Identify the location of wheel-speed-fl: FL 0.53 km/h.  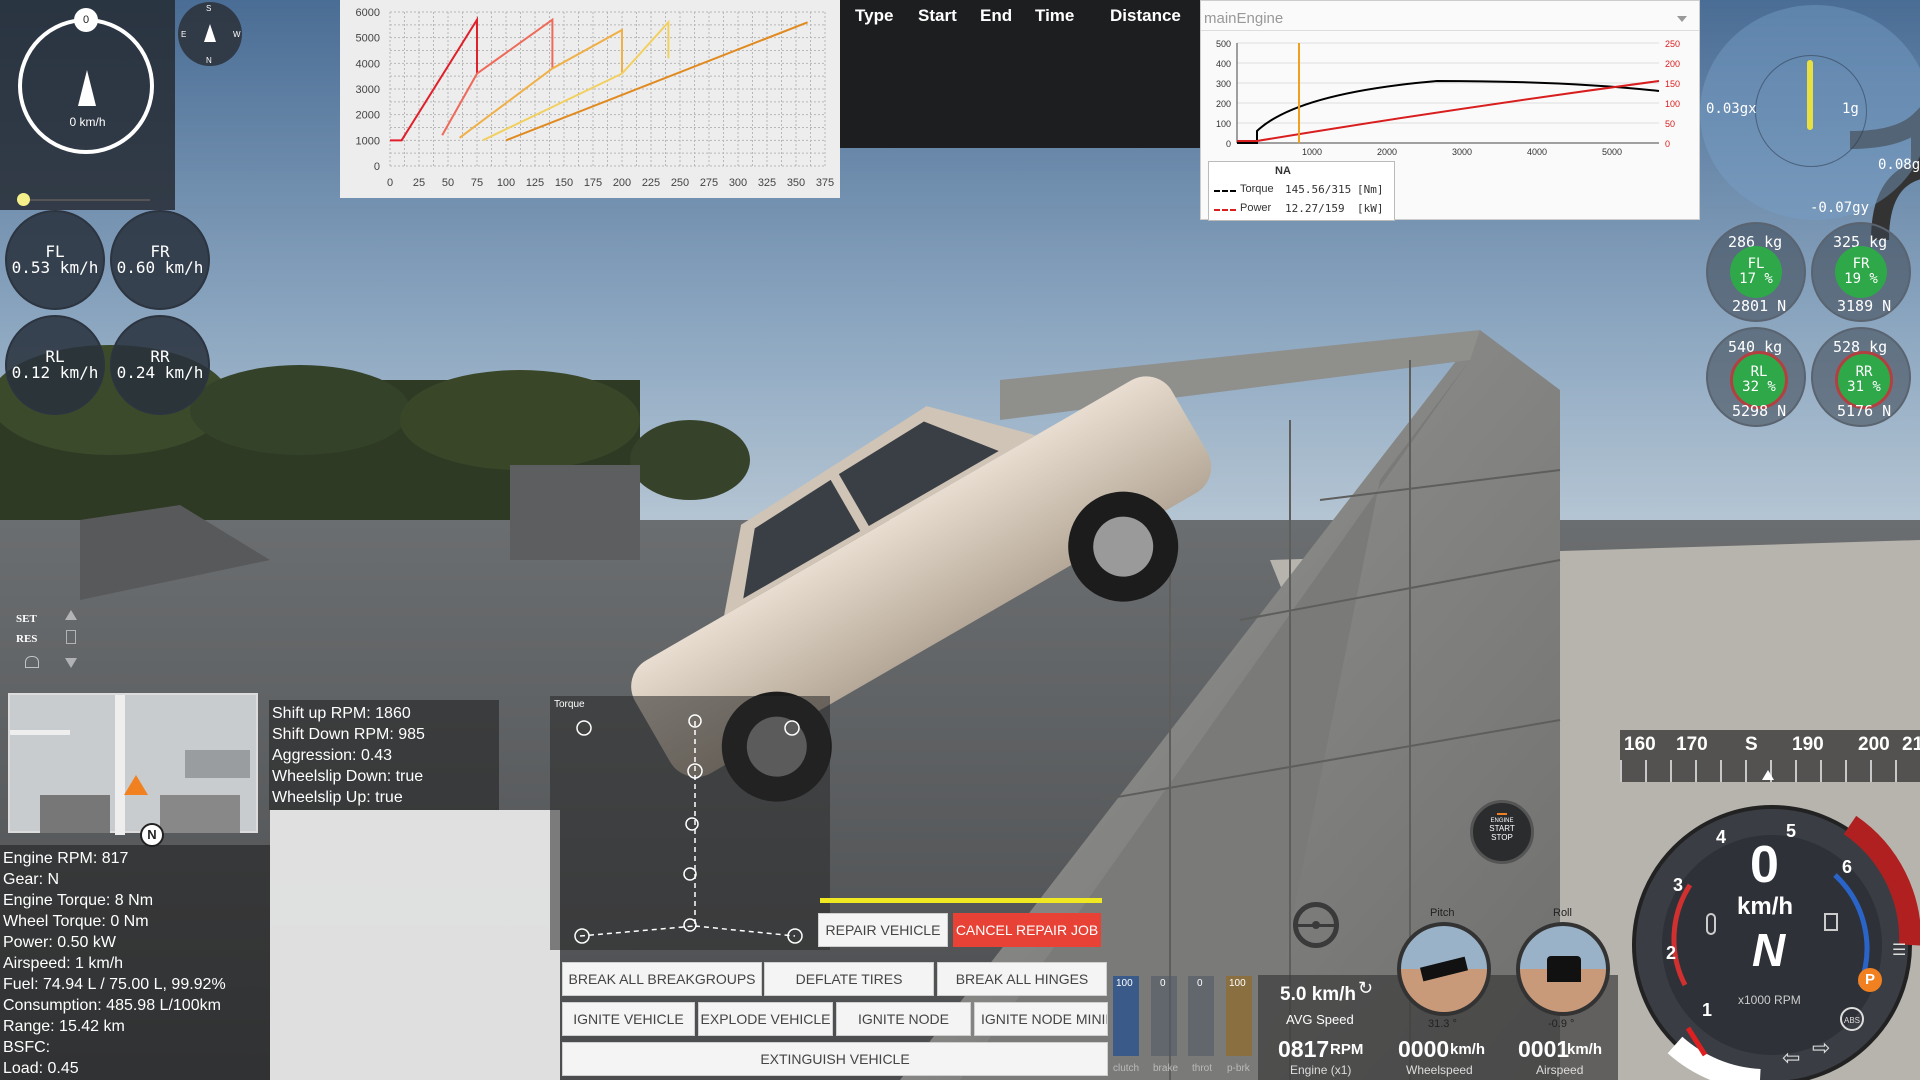
(55, 260).